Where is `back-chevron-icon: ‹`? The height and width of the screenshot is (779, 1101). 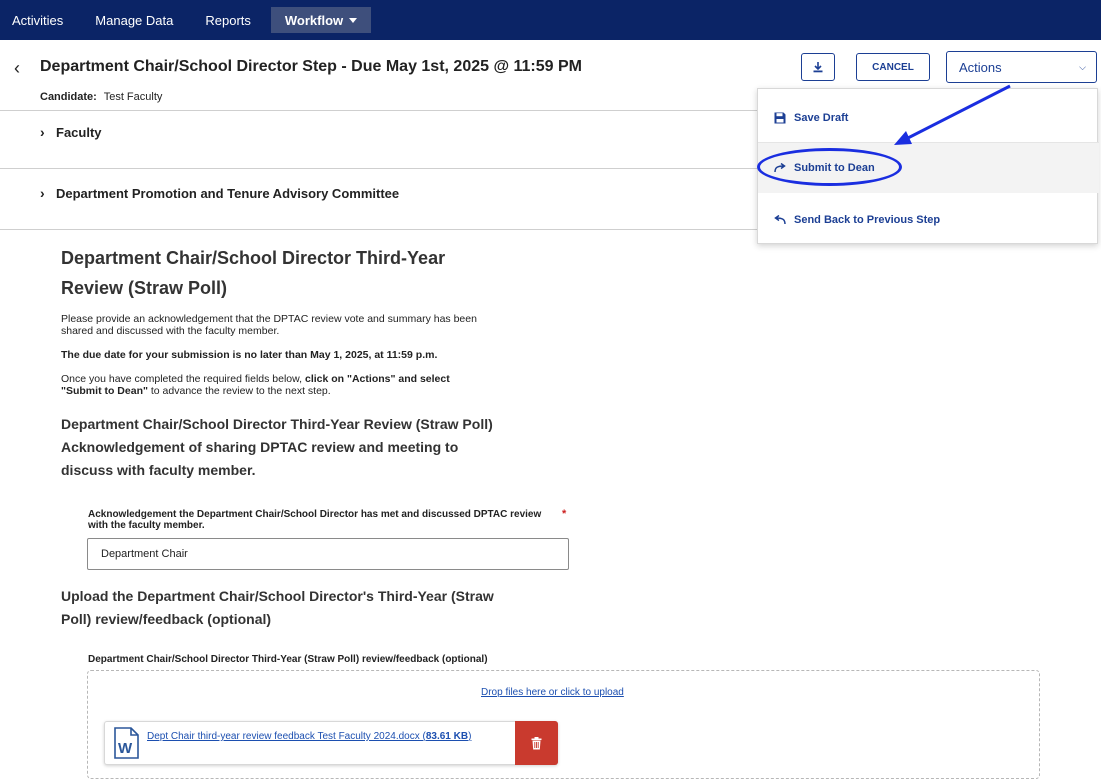
back-chevron-icon: ‹ is located at coordinates (17, 68).